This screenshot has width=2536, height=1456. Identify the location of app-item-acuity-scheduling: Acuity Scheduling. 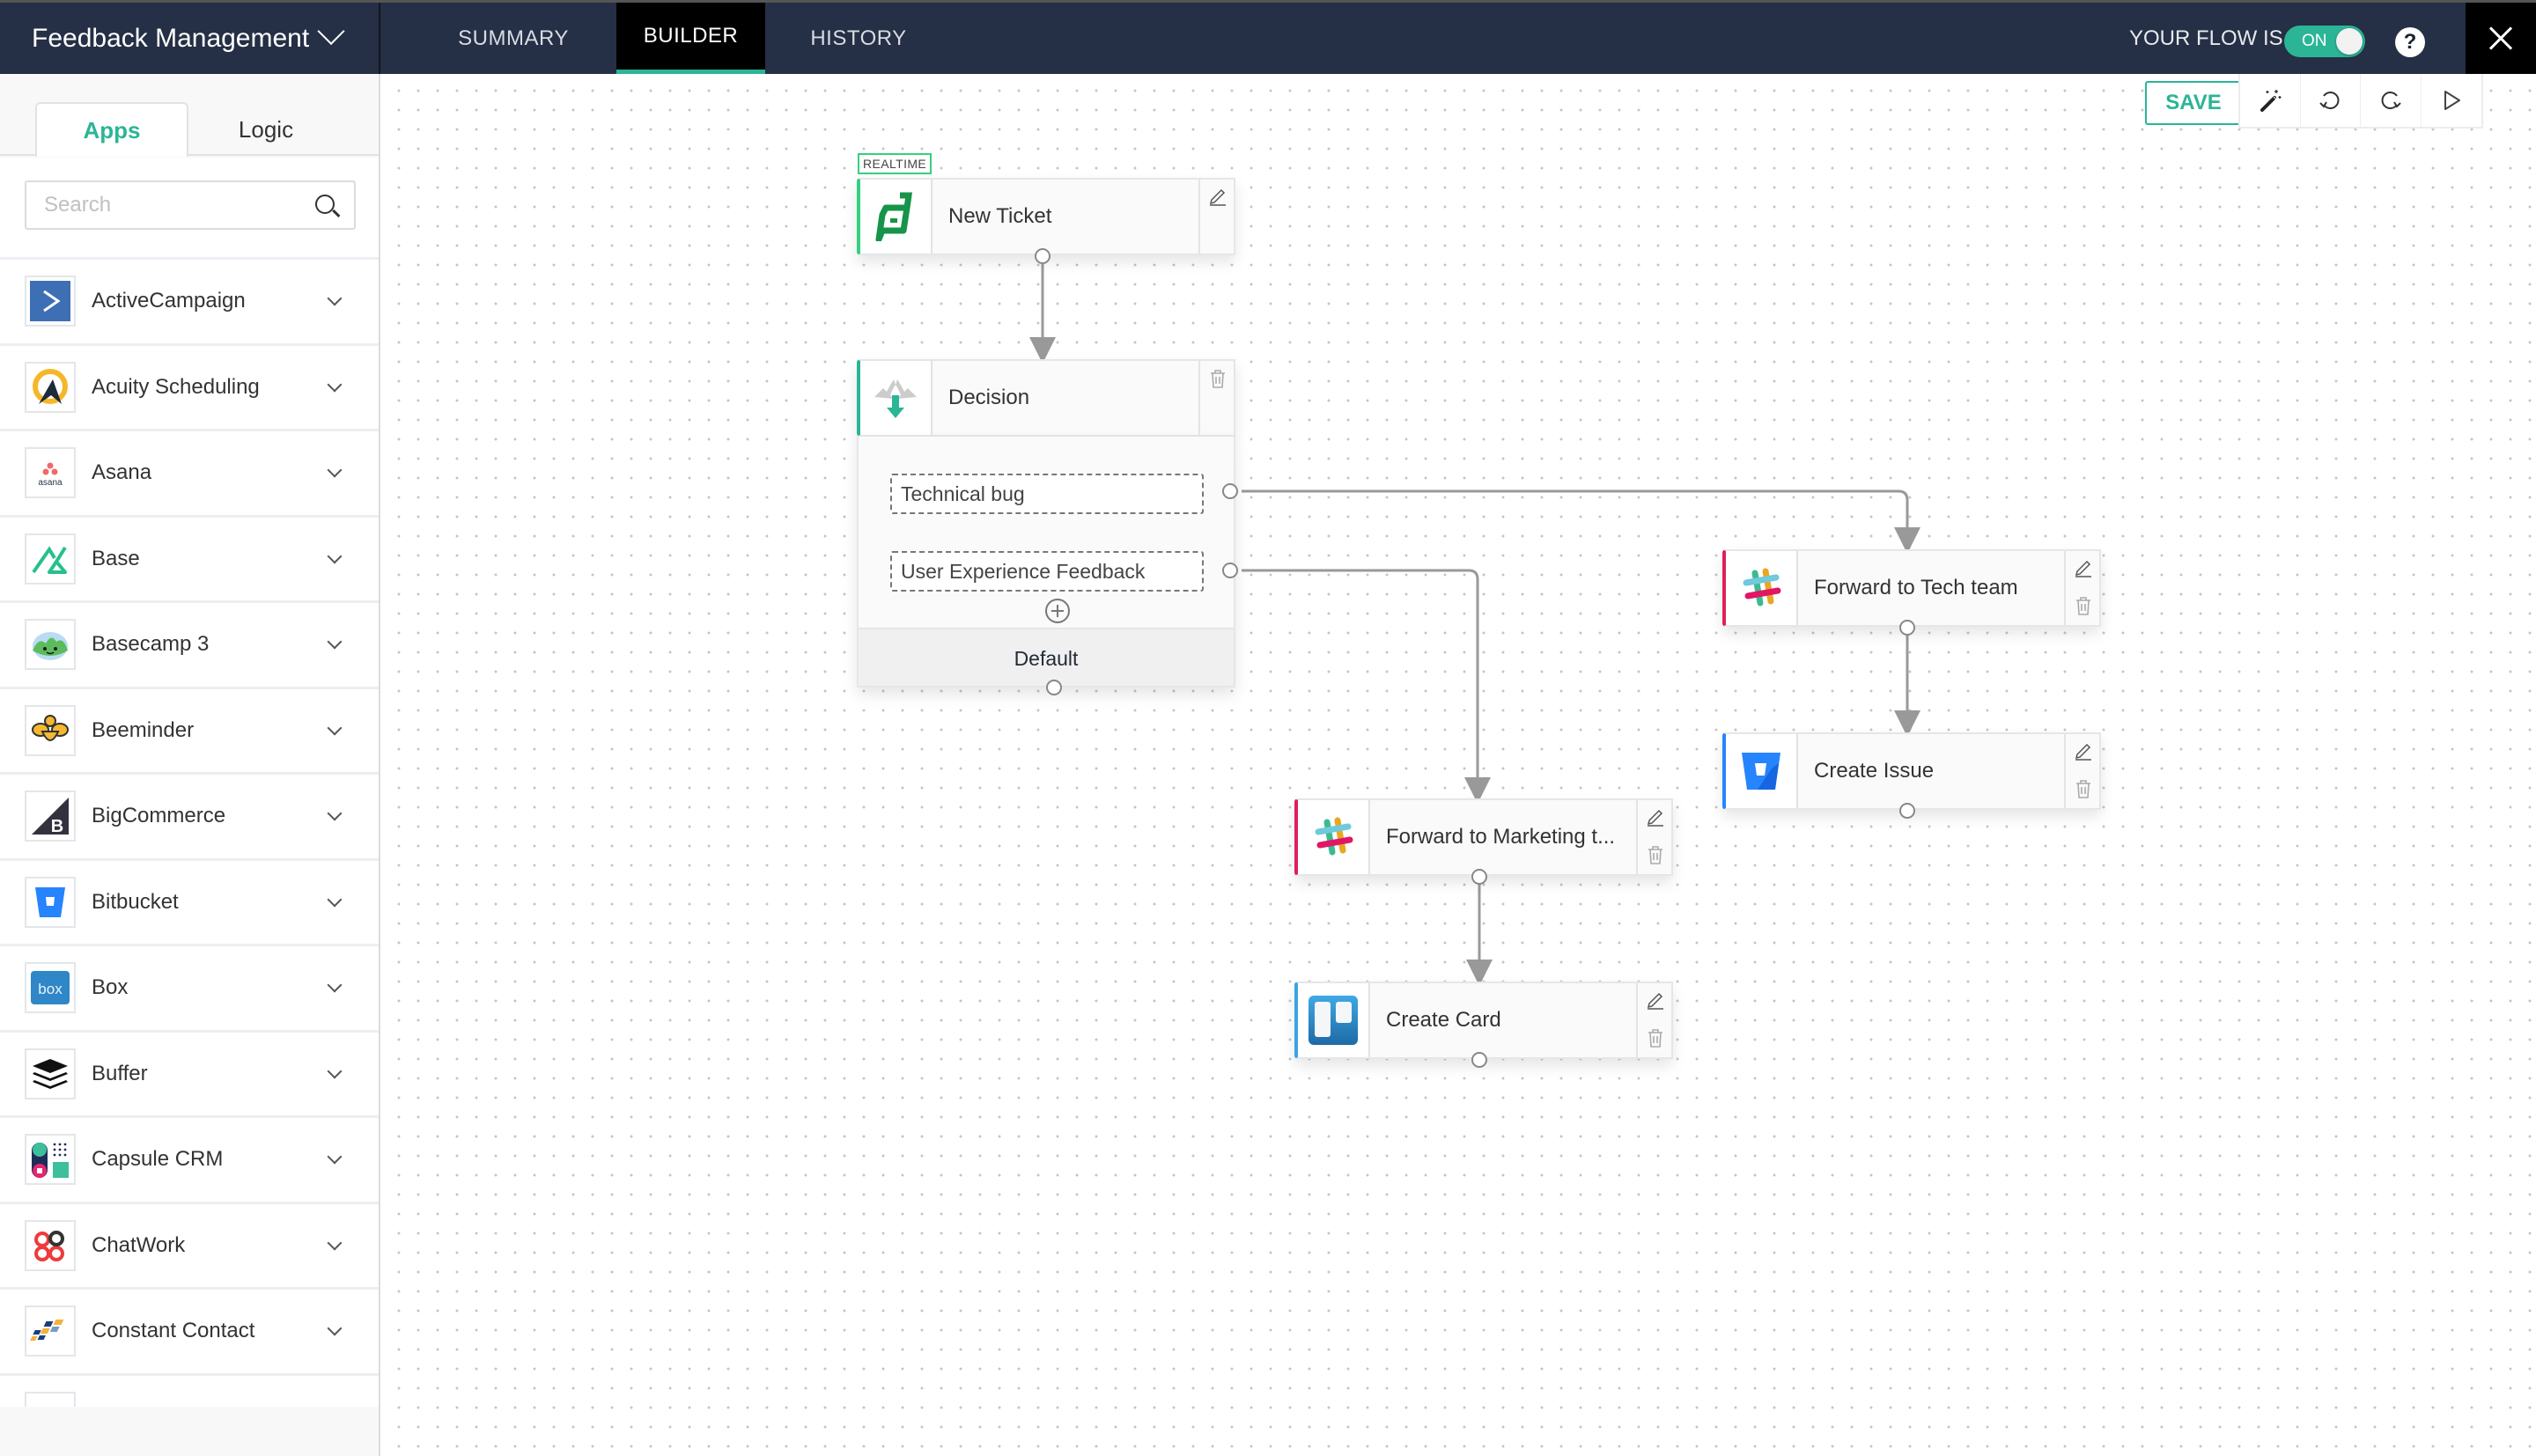
(189, 388).